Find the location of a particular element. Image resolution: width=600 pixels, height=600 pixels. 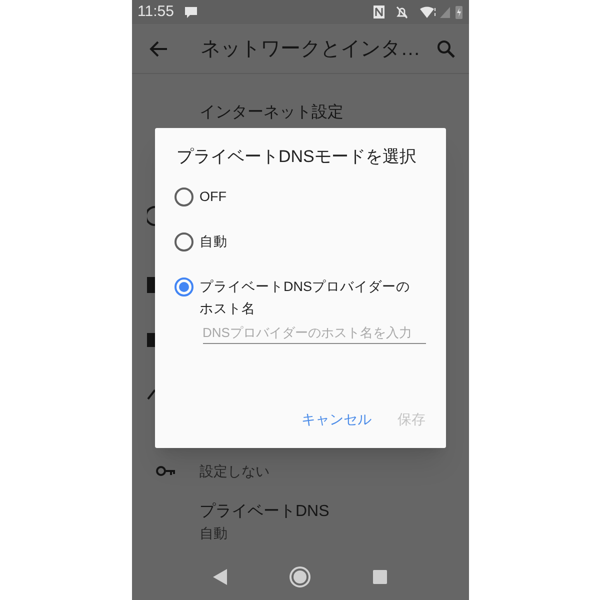

back-arrow-icon is located at coordinates (158, 48).